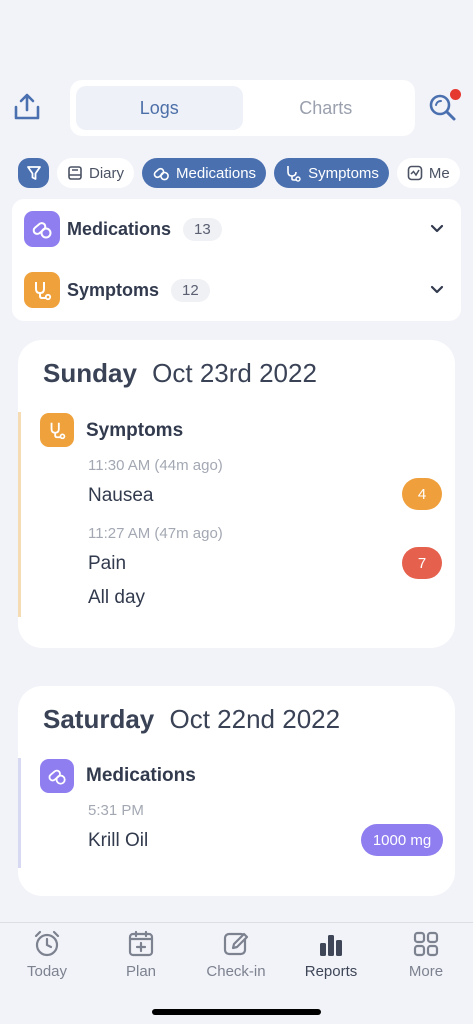 This screenshot has width=473, height=1024. What do you see at coordinates (155, 465) in the screenshot?
I see `entry-time: 11:30 AM (44m ago)` at bounding box center [155, 465].